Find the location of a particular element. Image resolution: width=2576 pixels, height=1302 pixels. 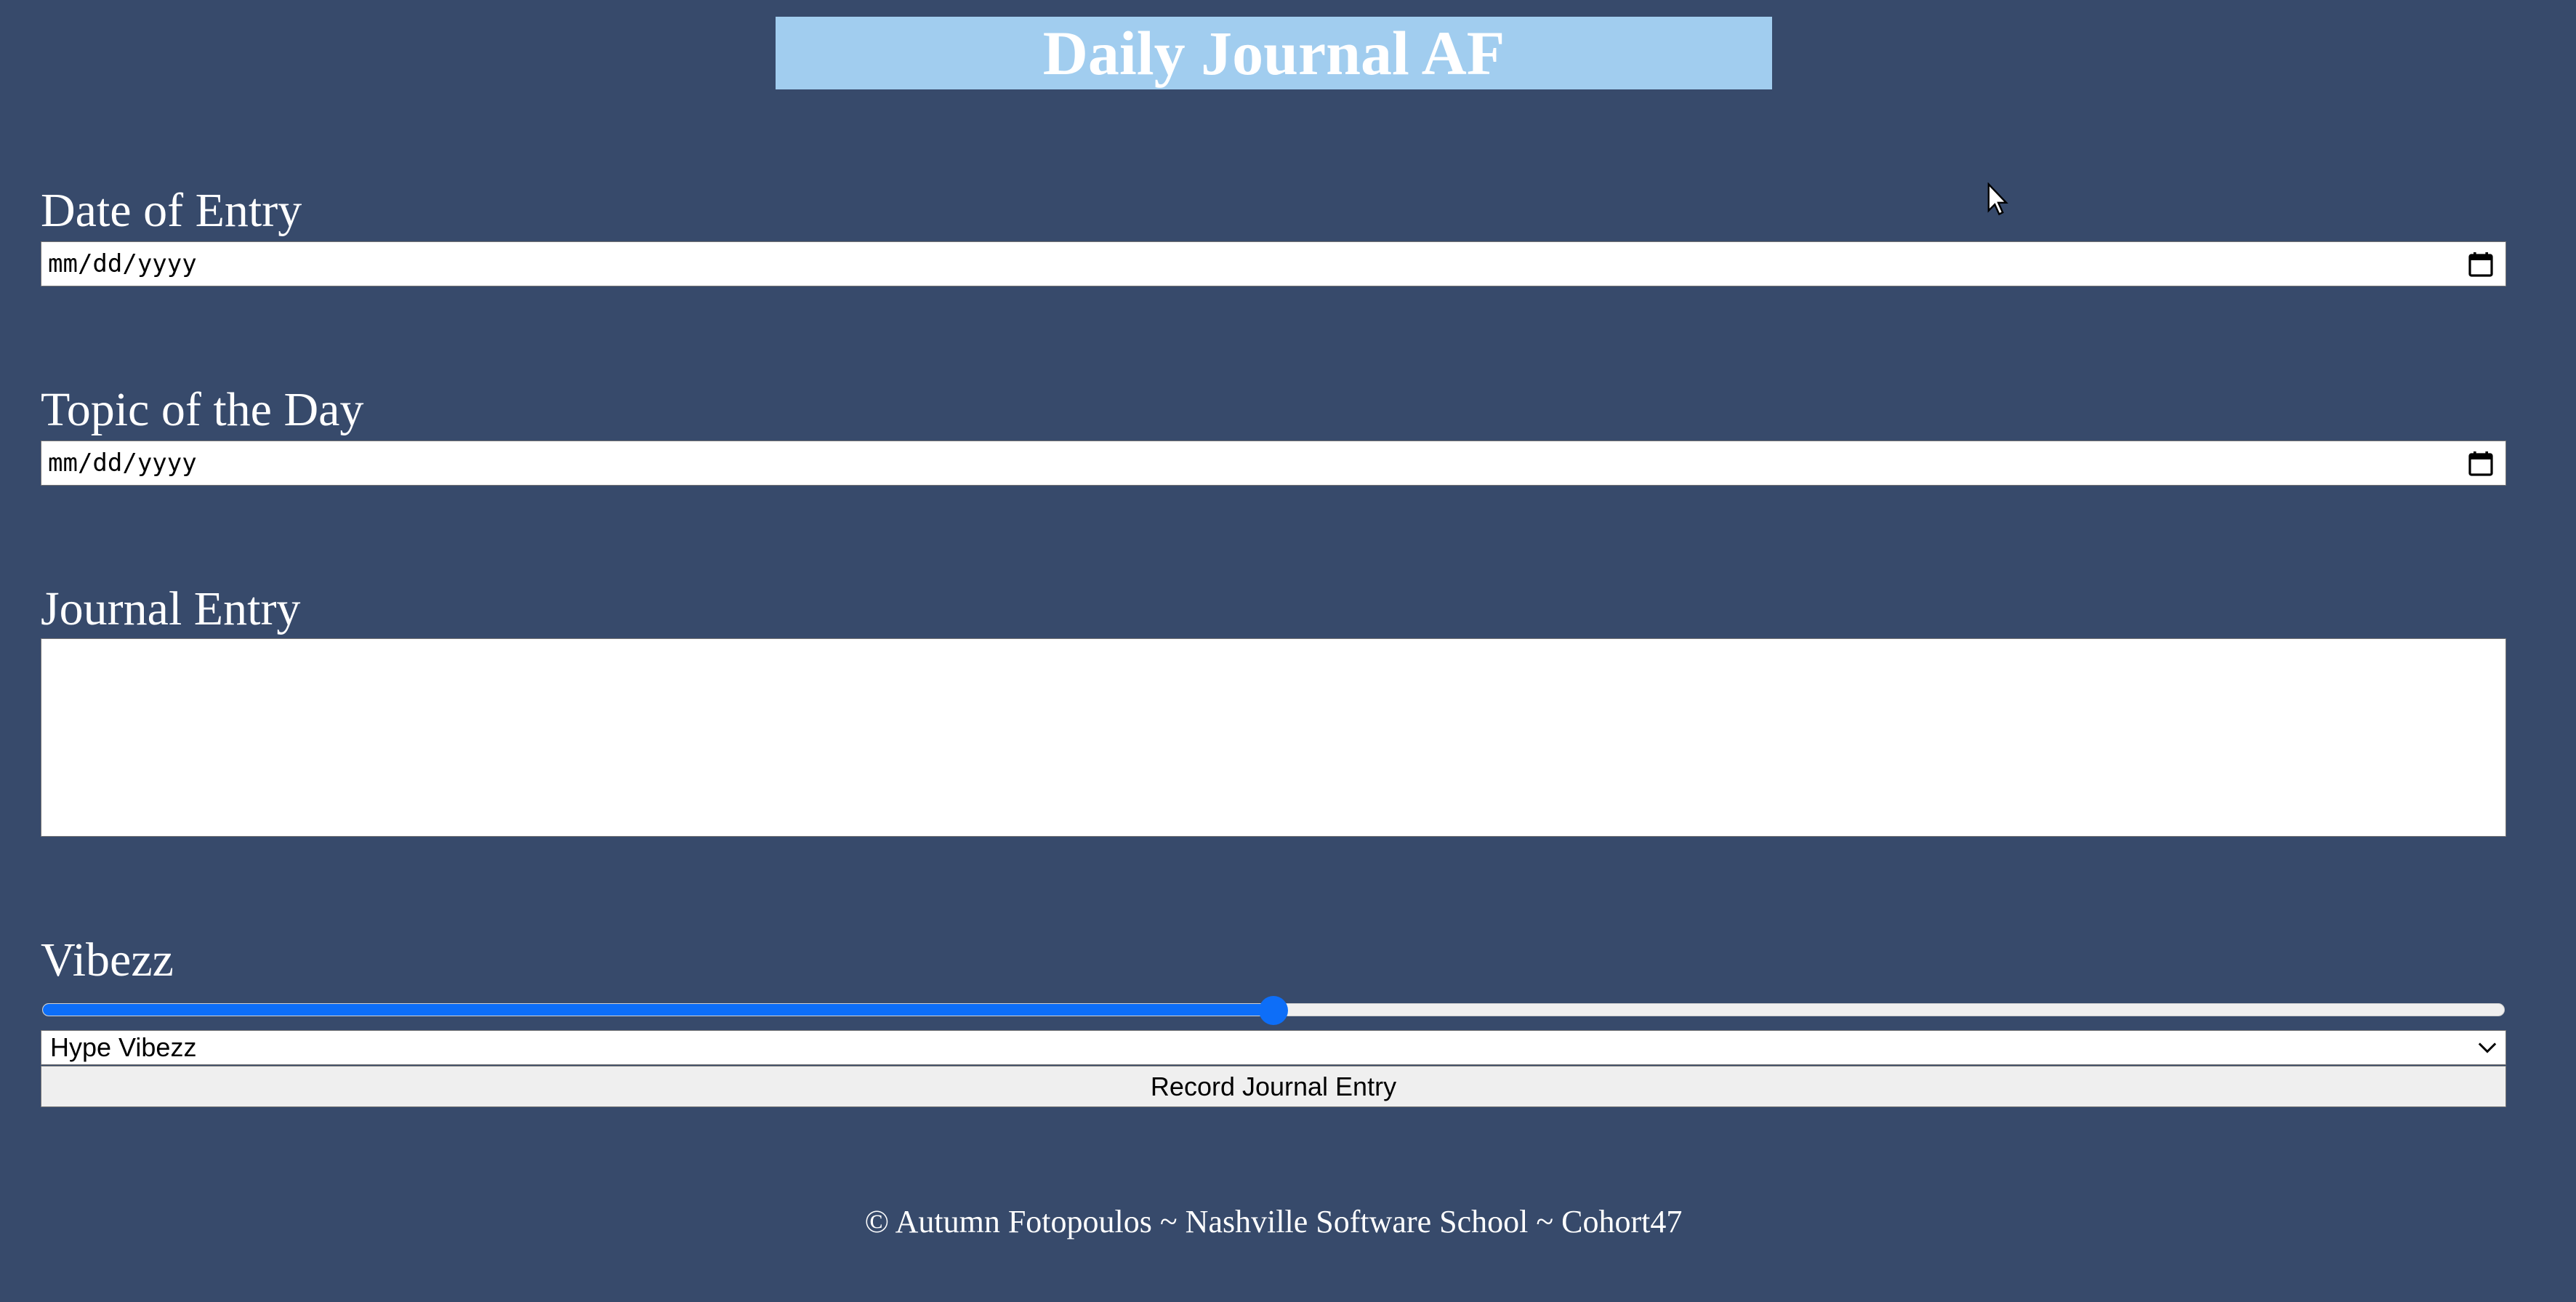

vibezz-label: Vibezz is located at coordinates (107, 959).